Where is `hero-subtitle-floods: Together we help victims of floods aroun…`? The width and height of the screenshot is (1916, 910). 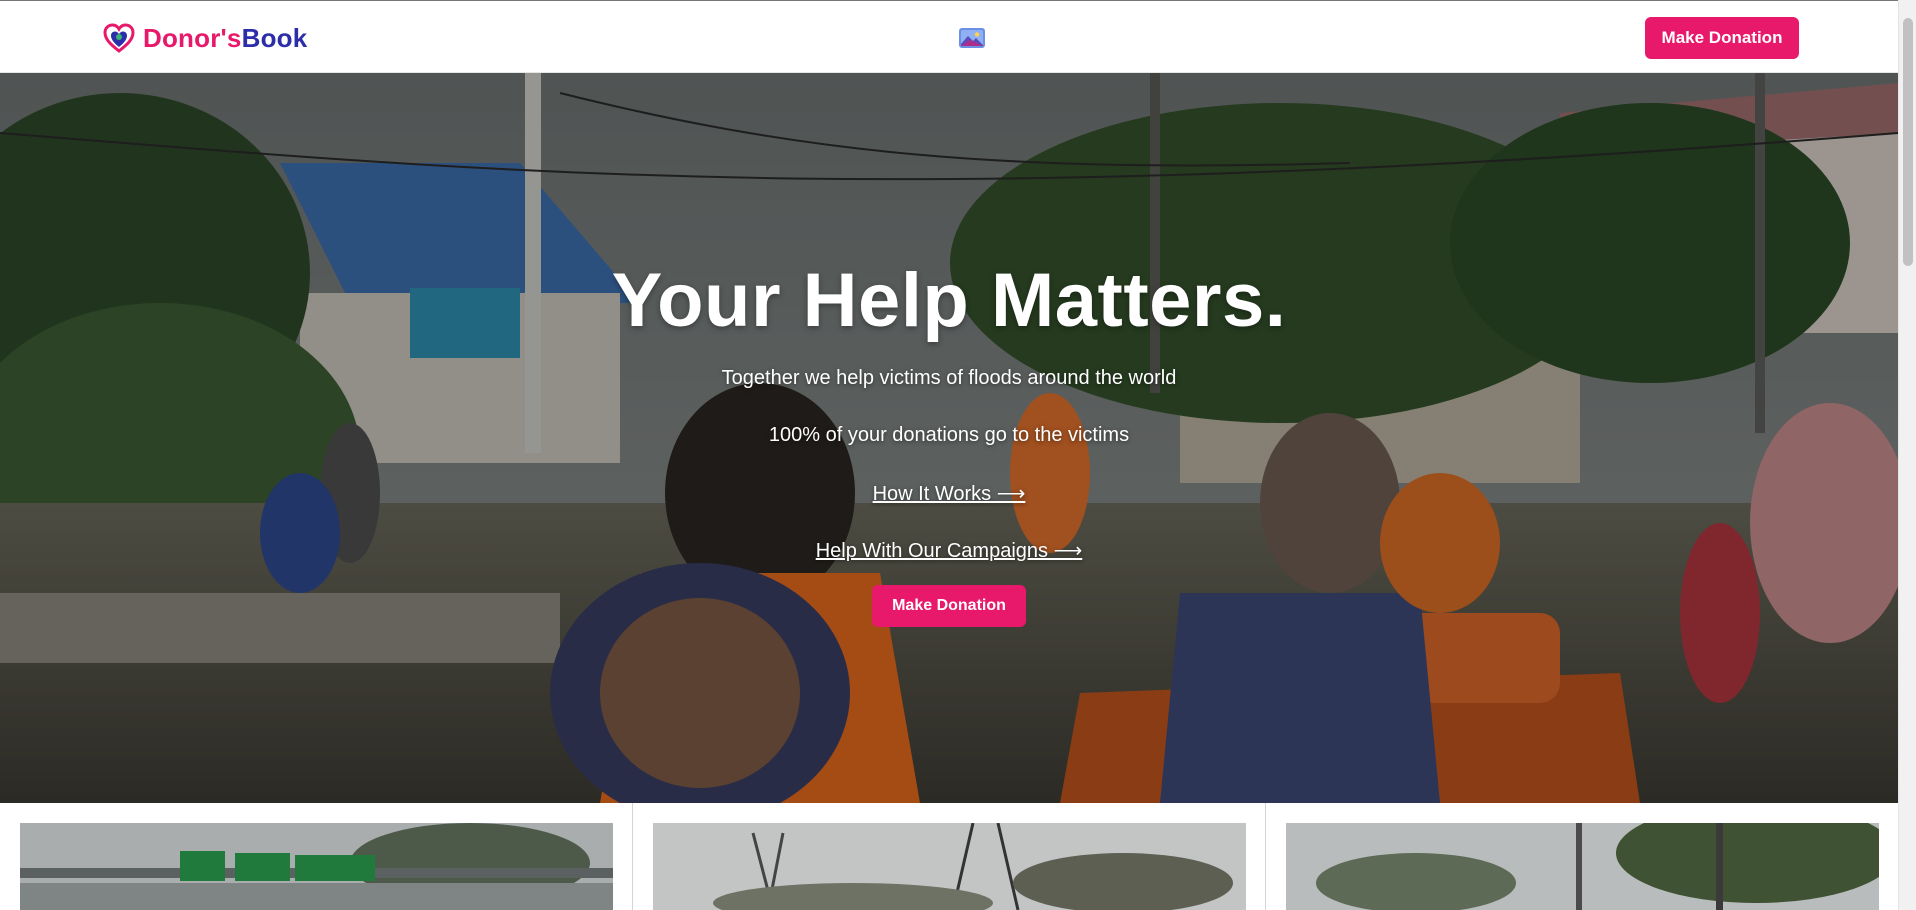
hero-subtitle-floods: Together we help victims of floods aroun… is located at coordinates (949, 378).